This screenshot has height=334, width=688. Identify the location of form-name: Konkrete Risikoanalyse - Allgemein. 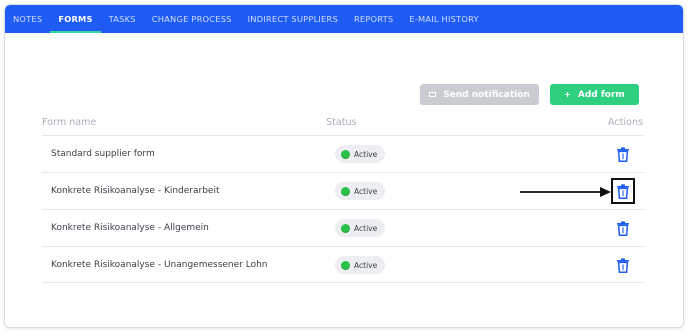
(130, 228).